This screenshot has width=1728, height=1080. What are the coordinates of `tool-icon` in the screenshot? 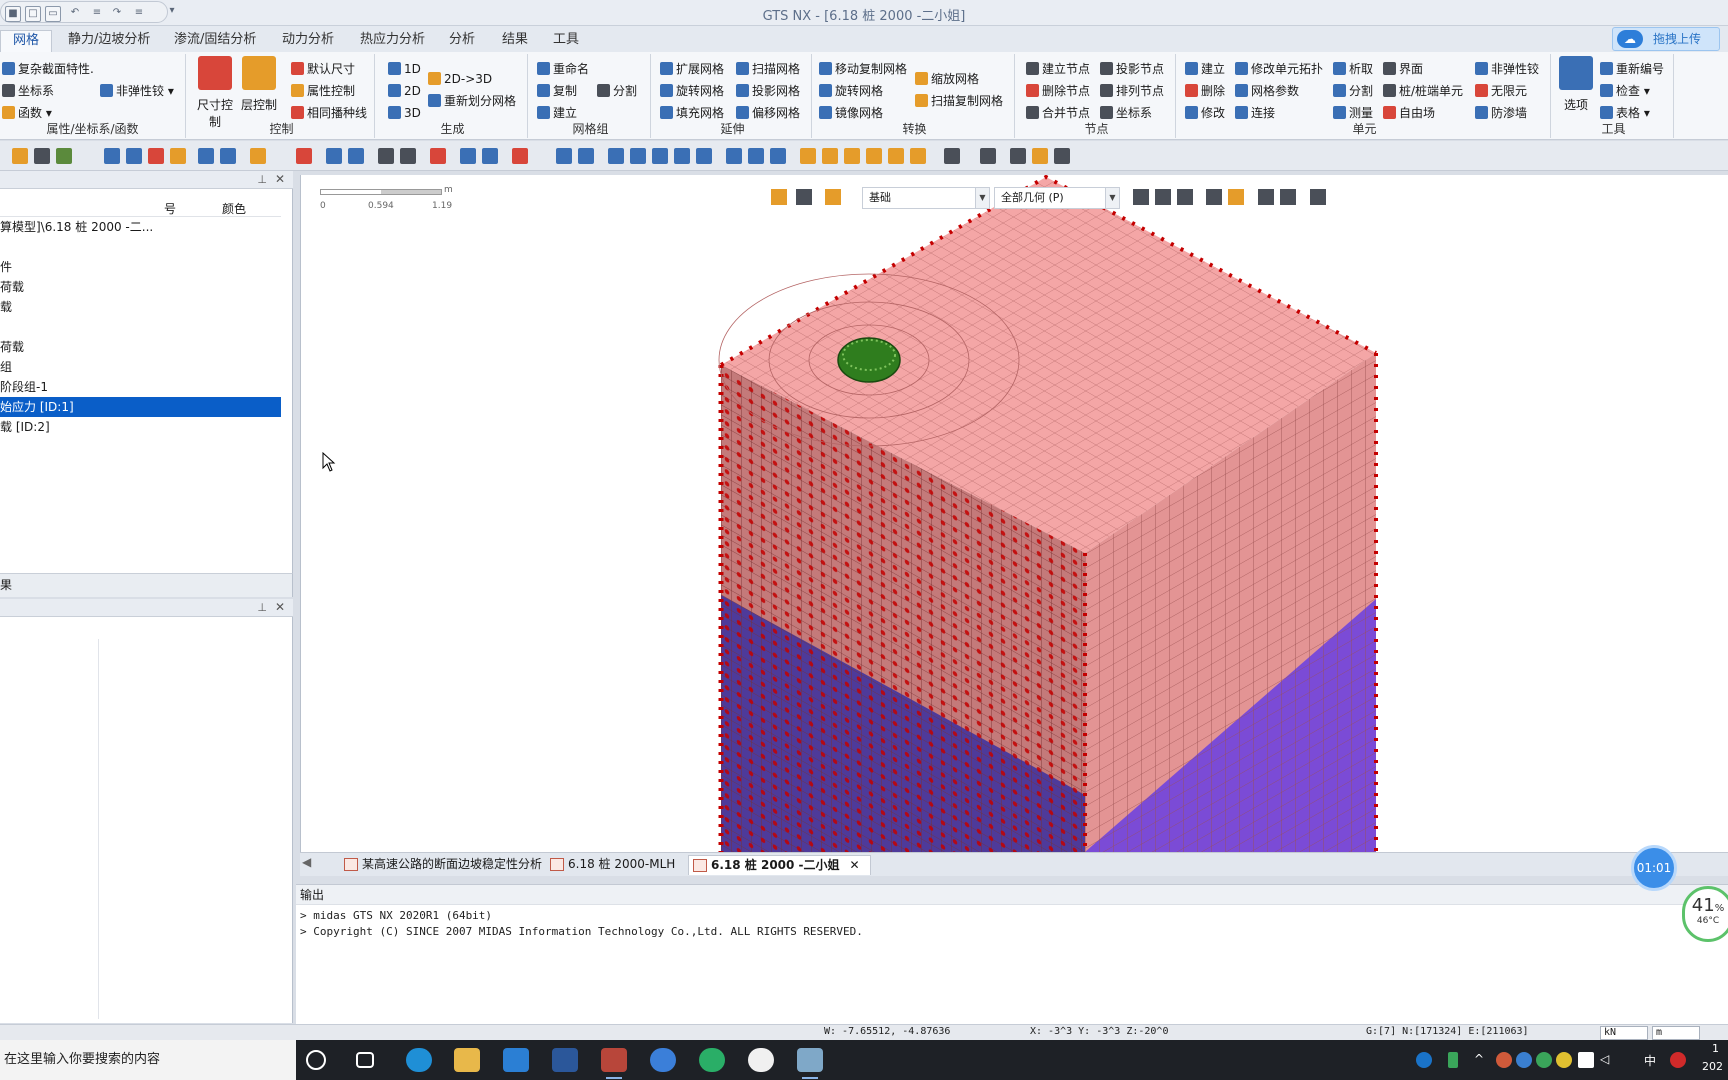 It's located at (1318, 197).